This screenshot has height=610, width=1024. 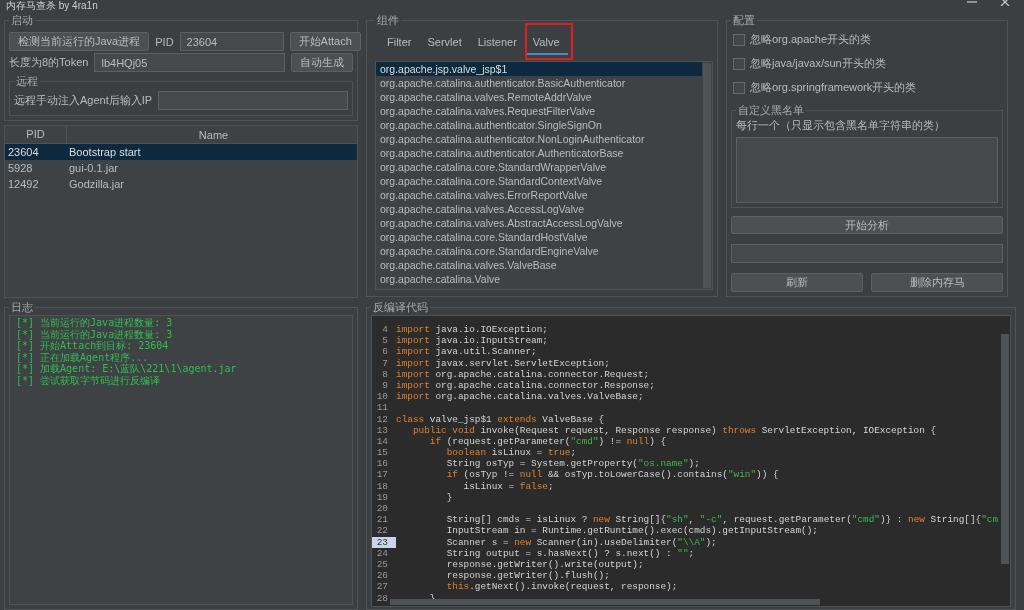 What do you see at coordinates (539, 125) in the screenshot?
I see `list-item: org.apache.catalina.authenticator.SingleSignOn` at bounding box center [539, 125].